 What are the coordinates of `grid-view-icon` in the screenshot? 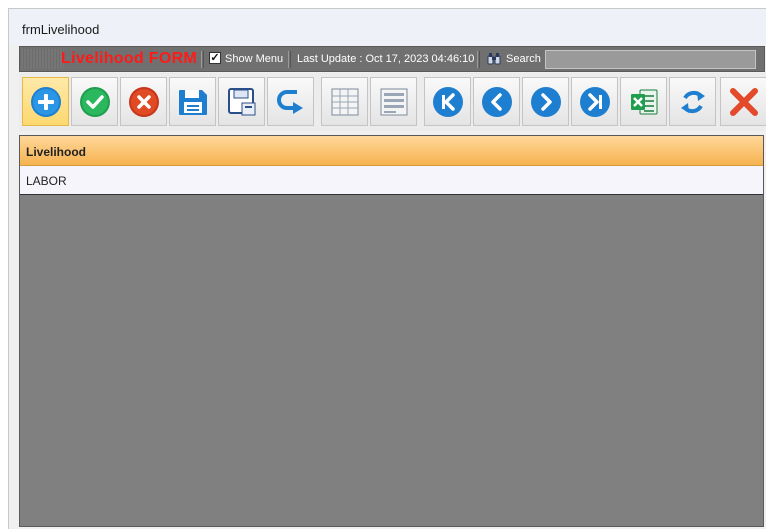 It's located at (345, 102).